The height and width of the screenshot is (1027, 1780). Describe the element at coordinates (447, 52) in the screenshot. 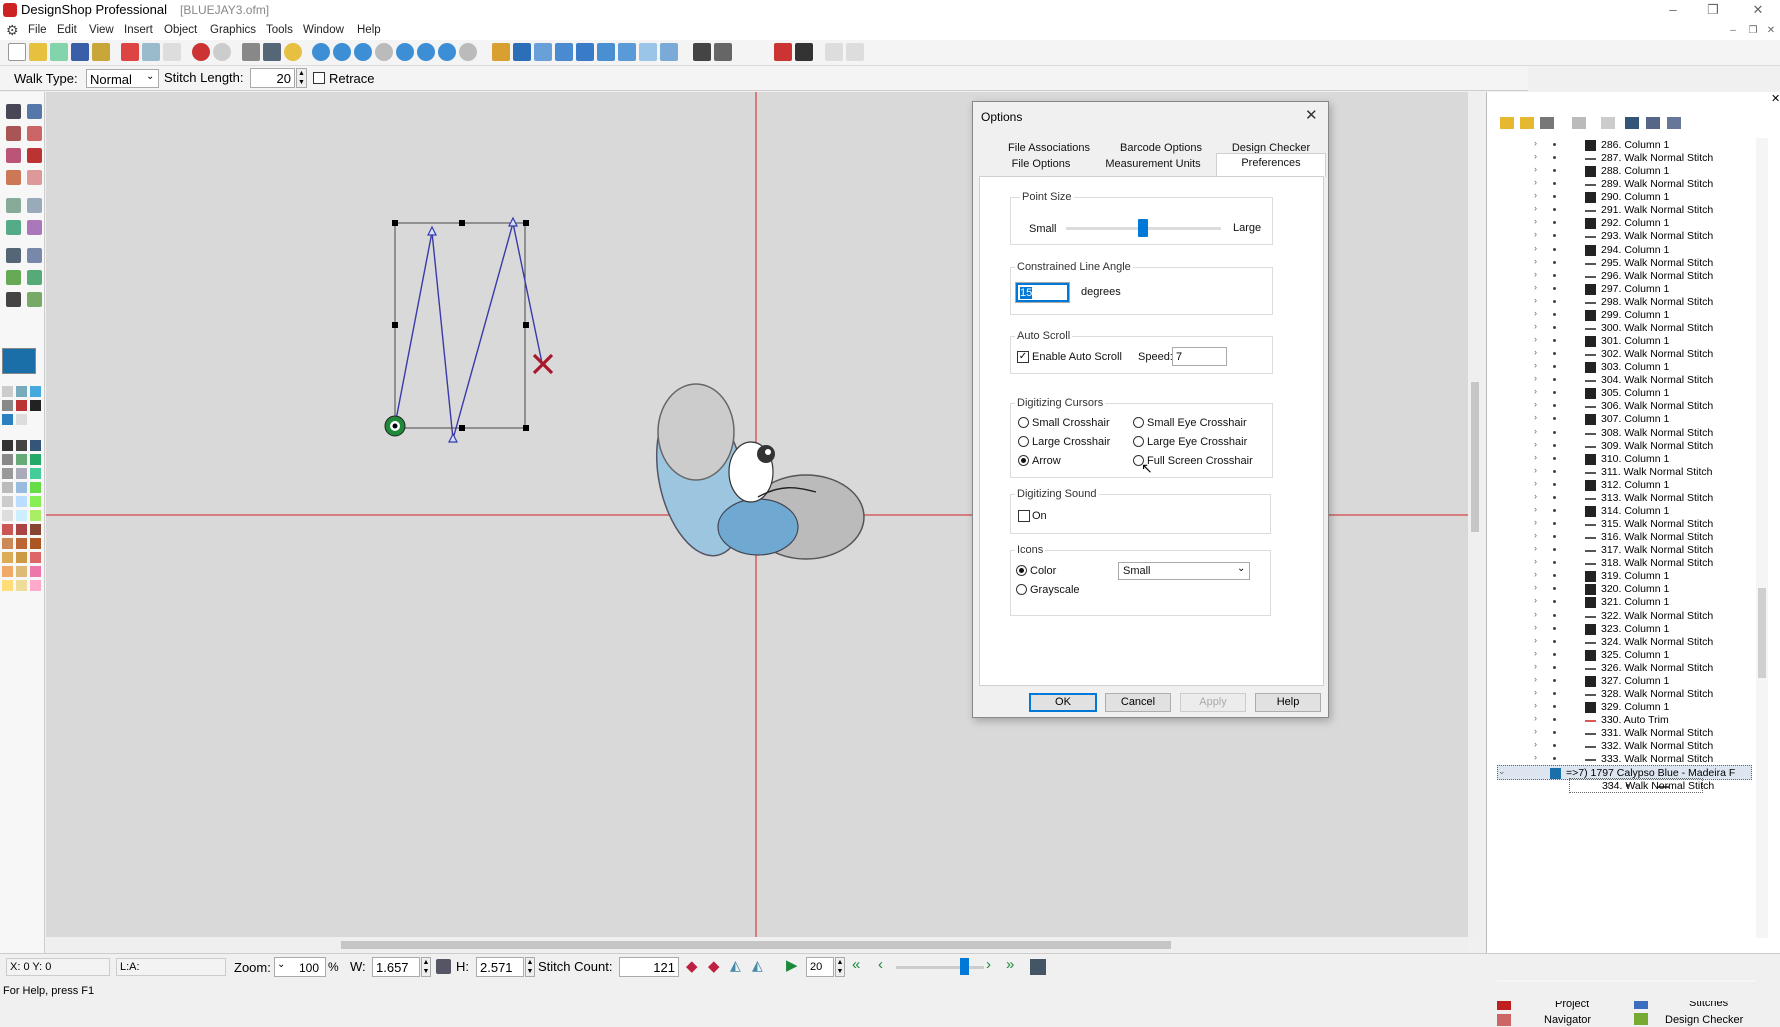

I see `zoom-fit-icon` at that location.